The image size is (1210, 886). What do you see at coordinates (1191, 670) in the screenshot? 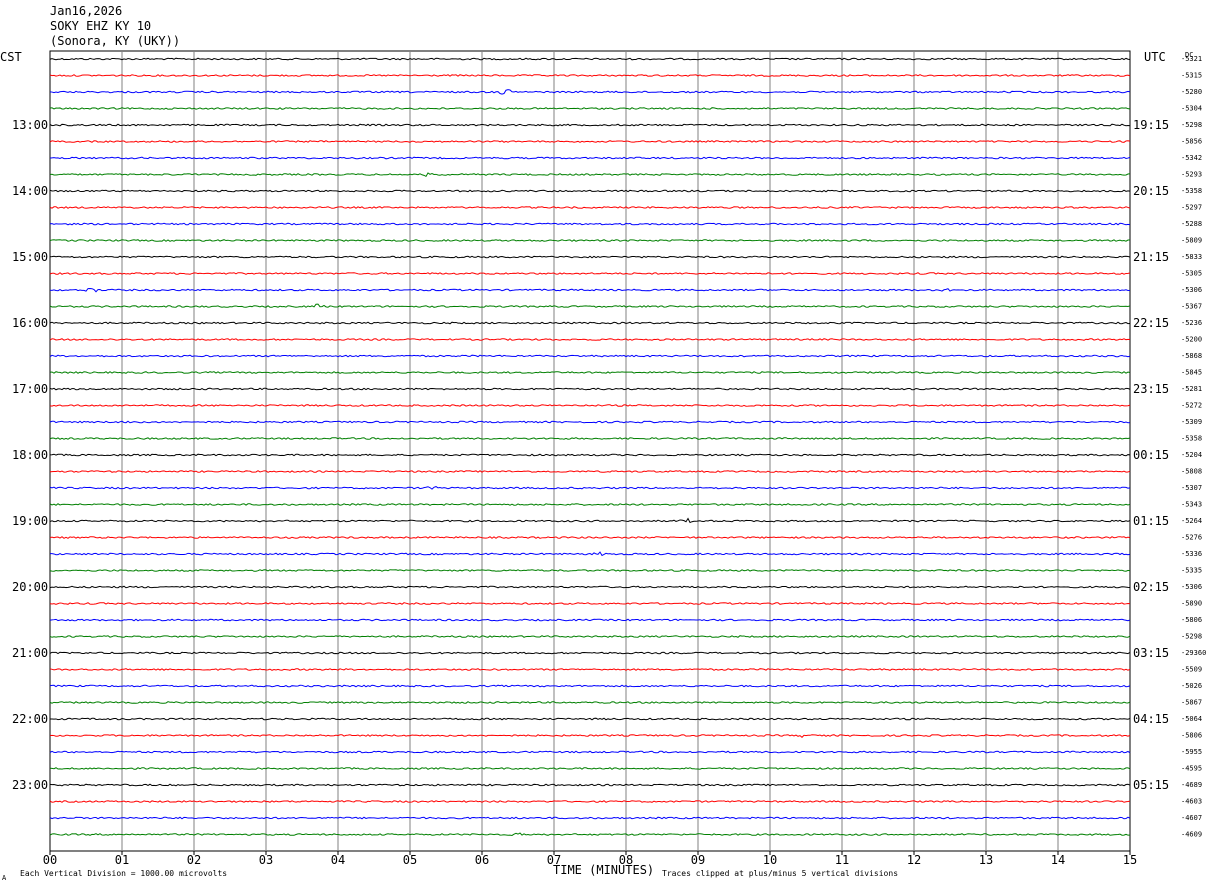
I see `dc-offset-label: -5509` at bounding box center [1191, 670].